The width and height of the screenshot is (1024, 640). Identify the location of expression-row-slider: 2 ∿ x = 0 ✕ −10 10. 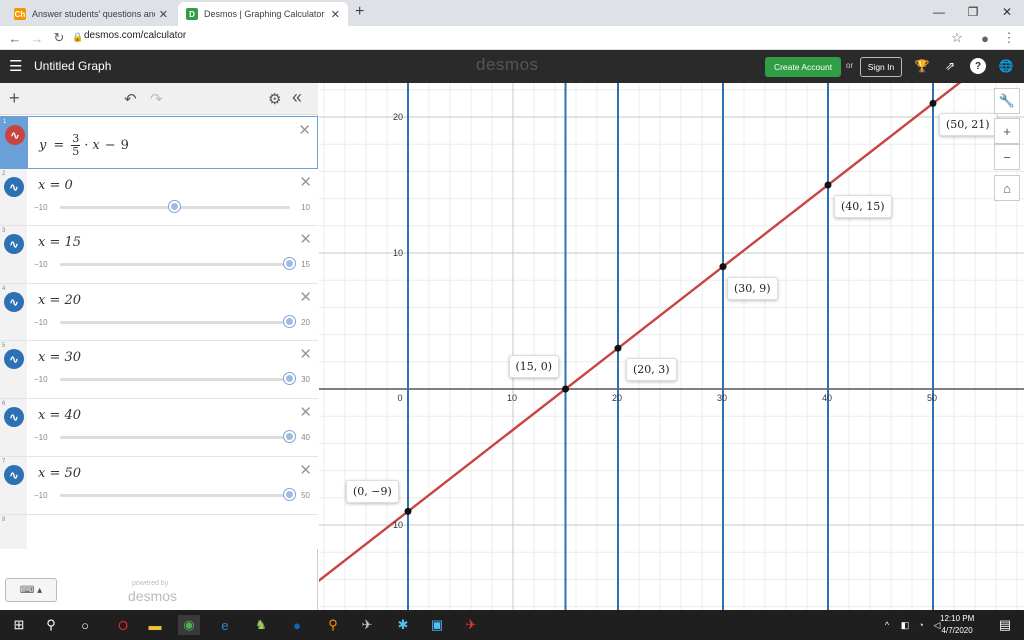
(159, 197).